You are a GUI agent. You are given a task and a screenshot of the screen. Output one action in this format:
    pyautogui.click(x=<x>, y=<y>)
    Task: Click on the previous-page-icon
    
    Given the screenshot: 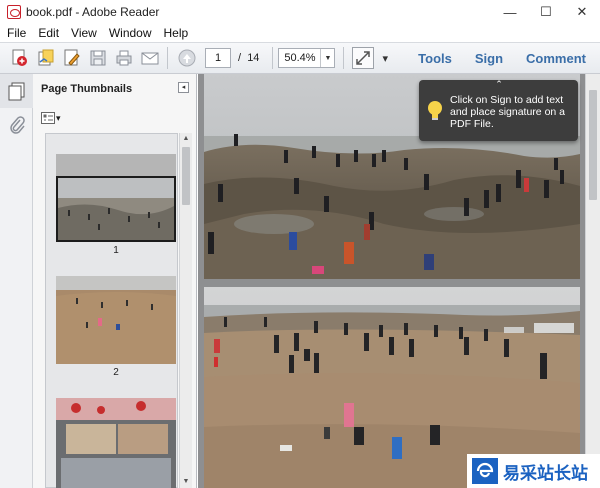 What is the action you would take?
    pyautogui.click(x=187, y=58)
    